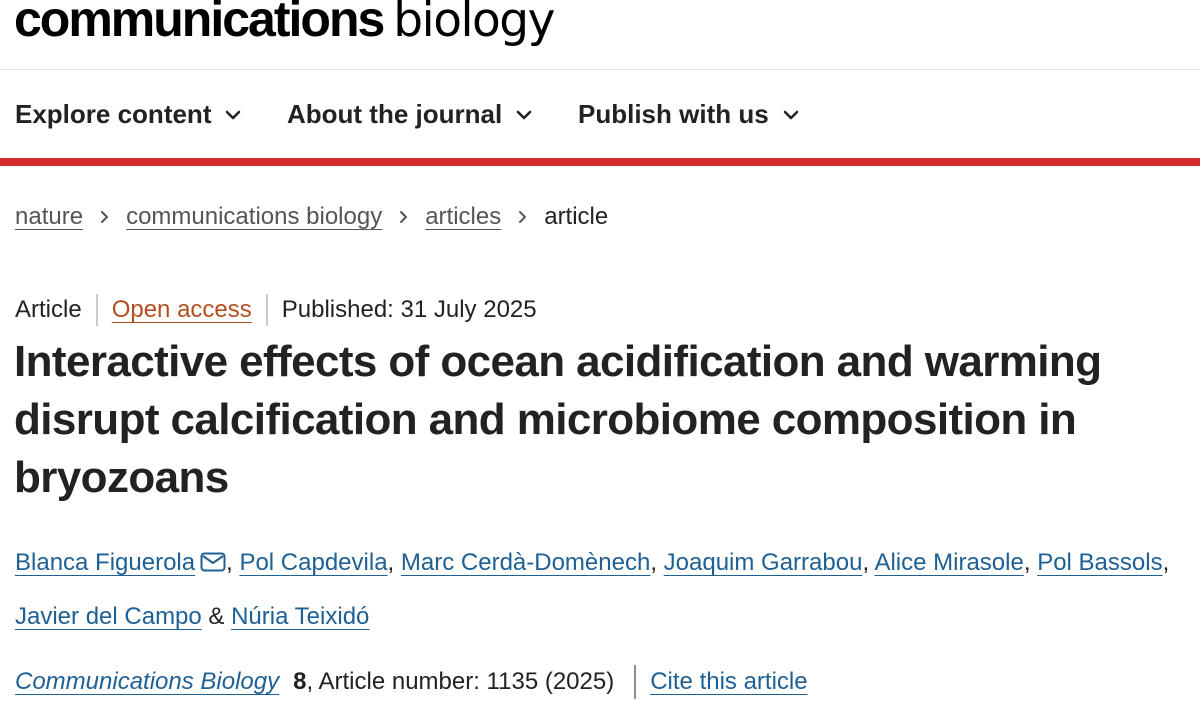 The height and width of the screenshot is (706, 1200). Describe the element at coordinates (113, 114) in the screenshot. I see `nav-item-label: Explore content` at that location.